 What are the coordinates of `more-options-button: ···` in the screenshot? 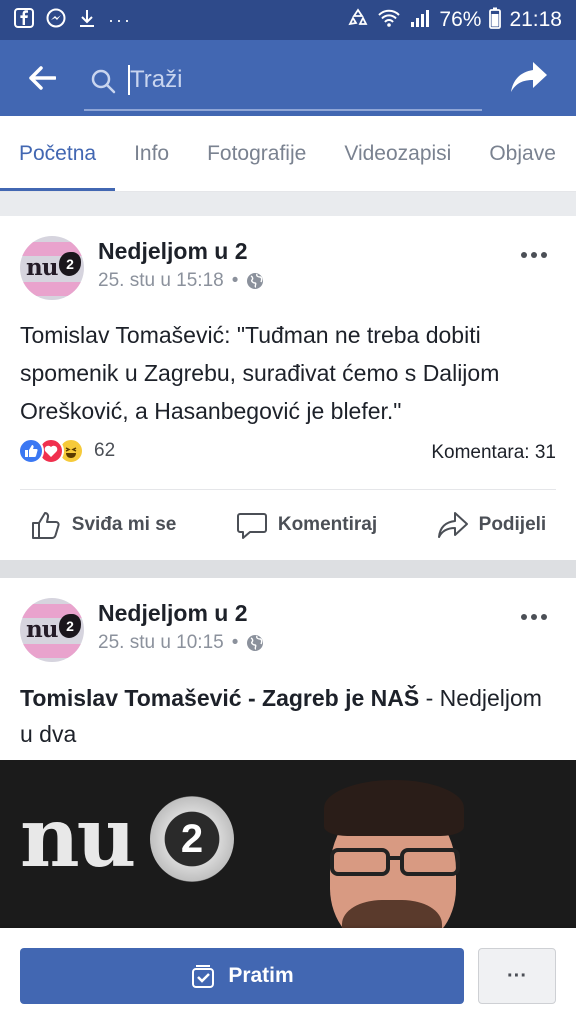 It's located at (517, 976).